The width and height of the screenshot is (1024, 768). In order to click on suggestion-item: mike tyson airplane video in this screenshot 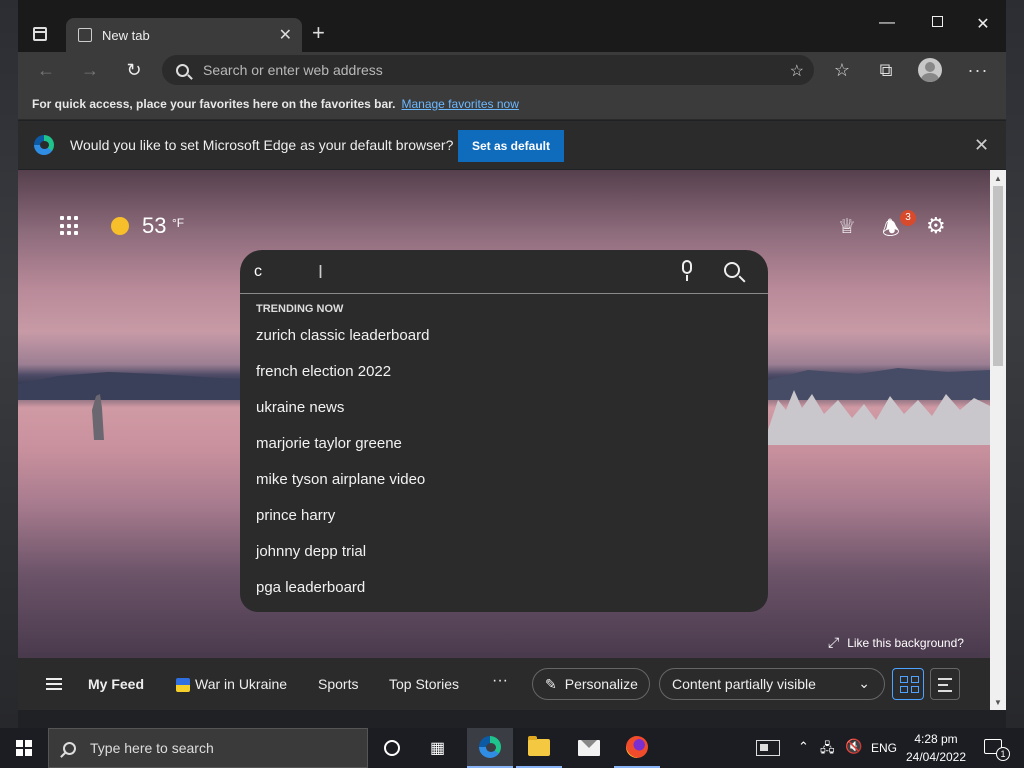, I will do `click(504, 480)`.